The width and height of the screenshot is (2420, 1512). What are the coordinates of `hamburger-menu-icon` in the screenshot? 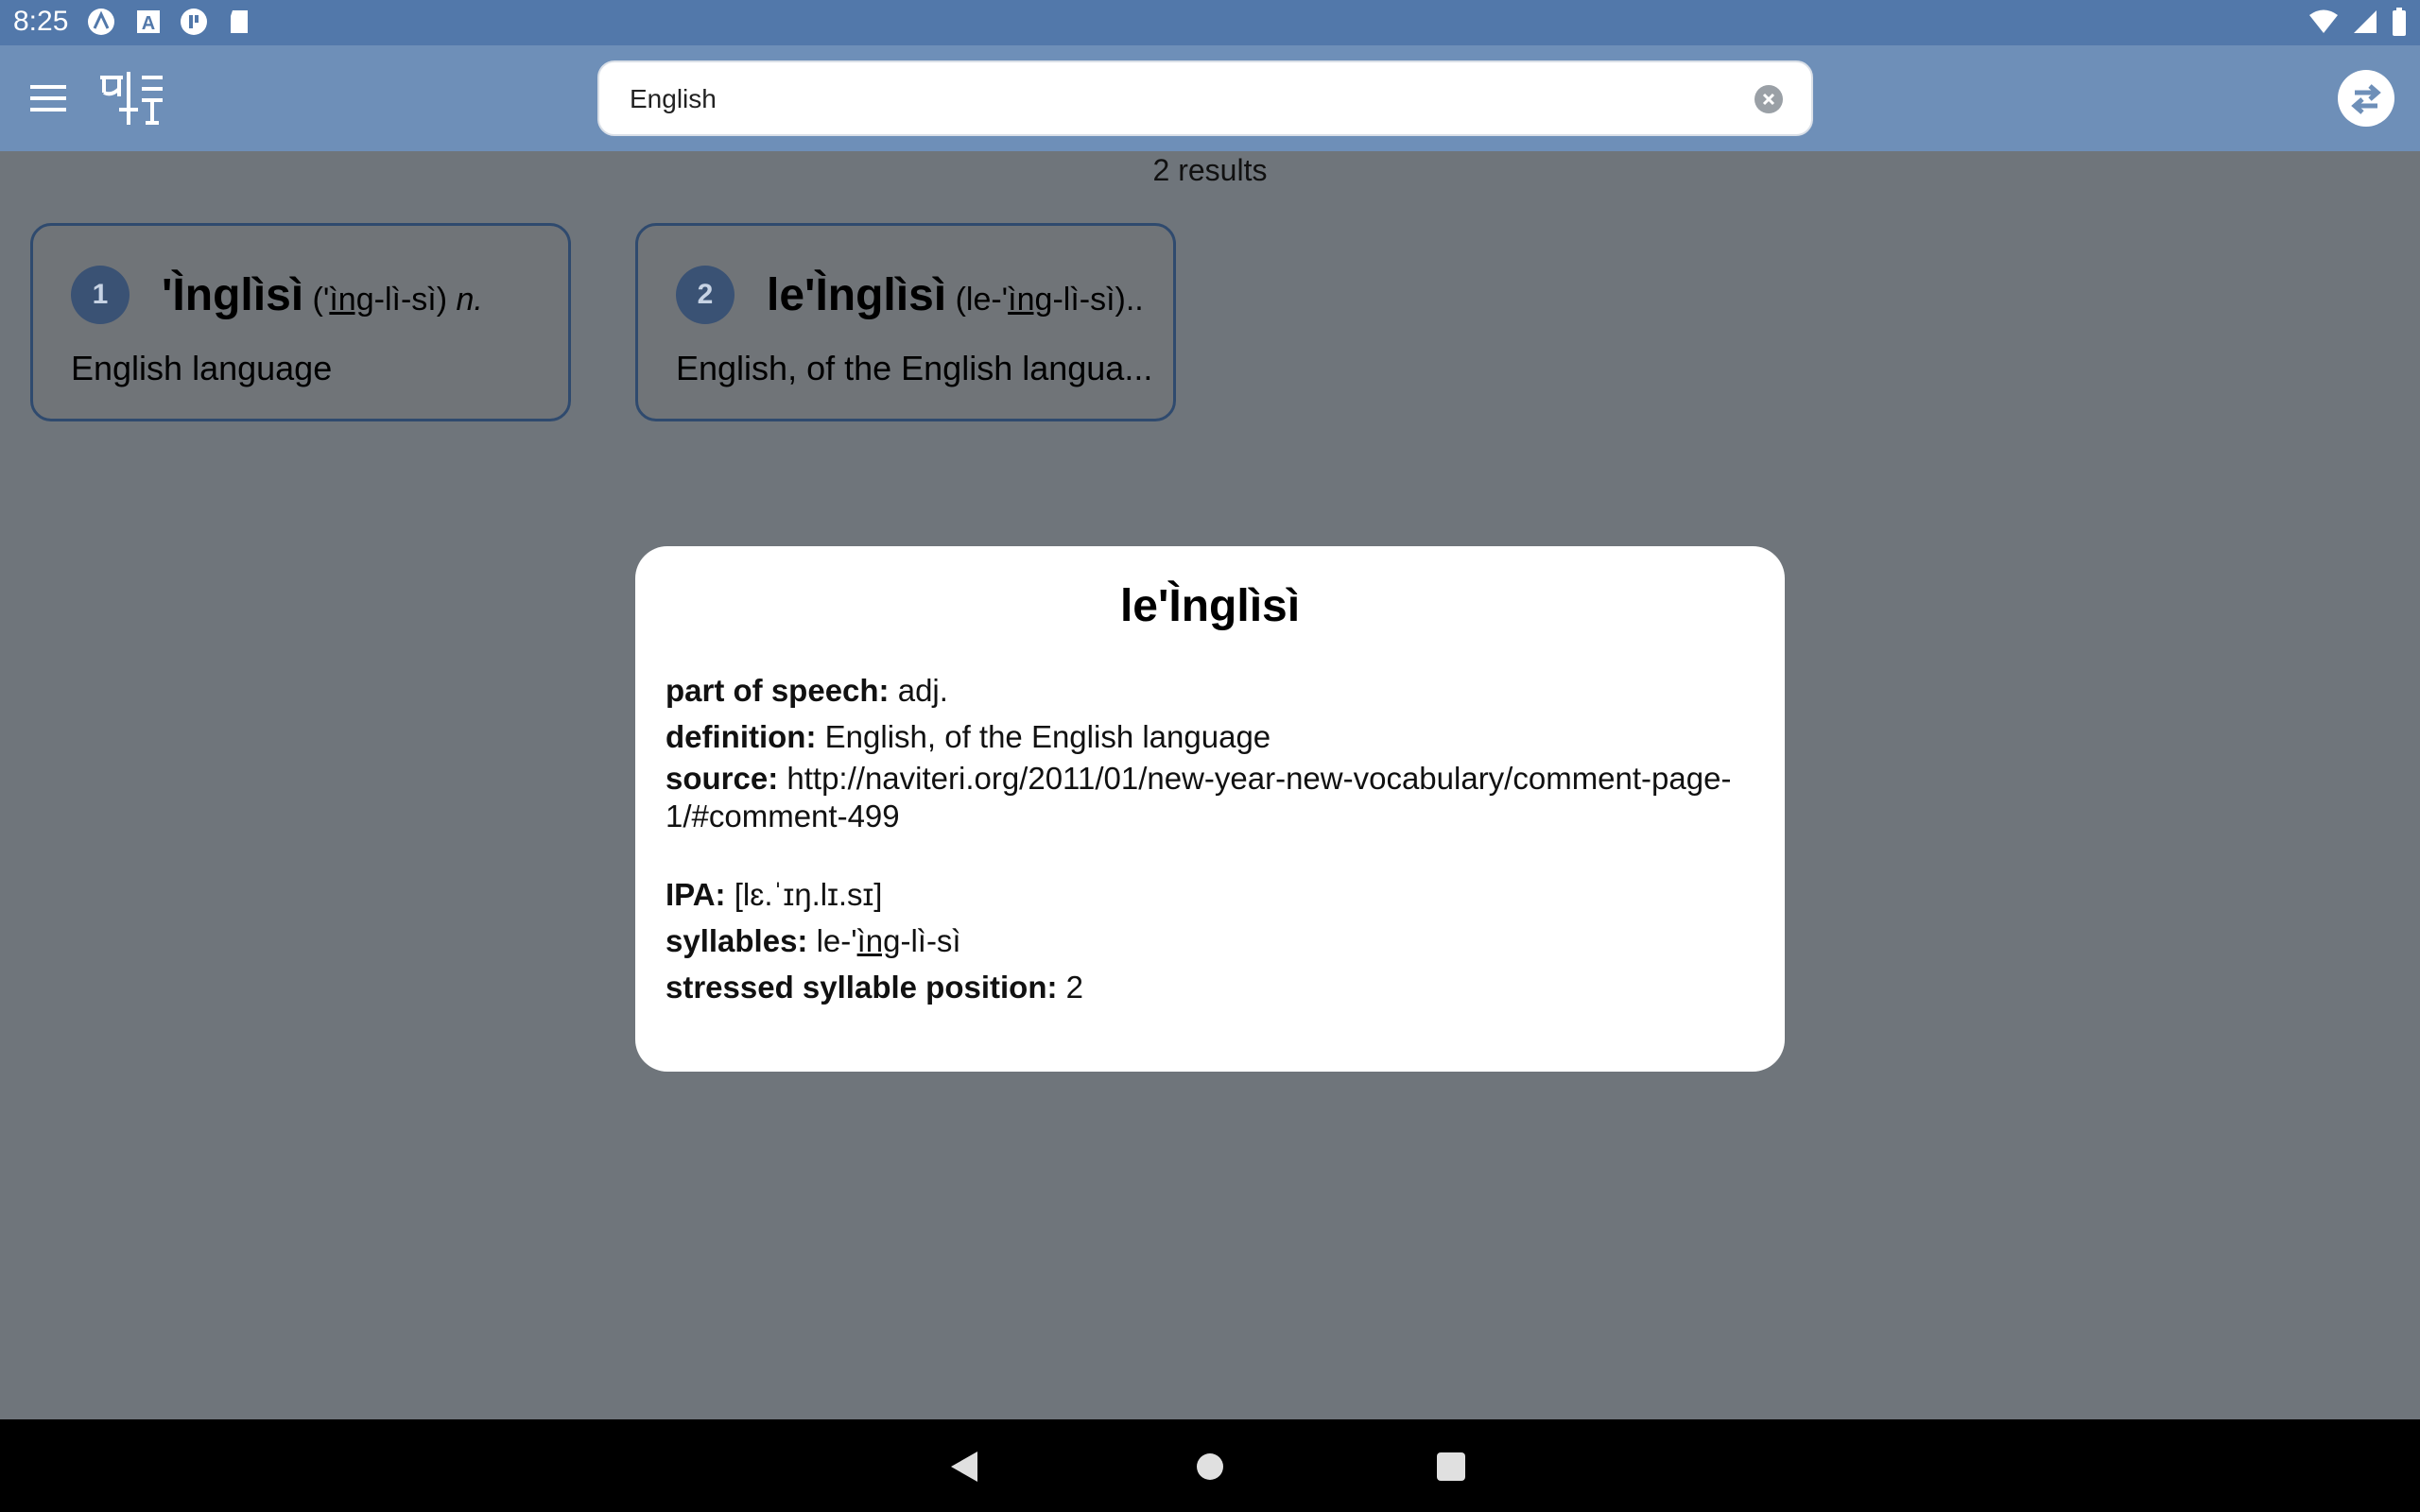 It's located at (49, 98).